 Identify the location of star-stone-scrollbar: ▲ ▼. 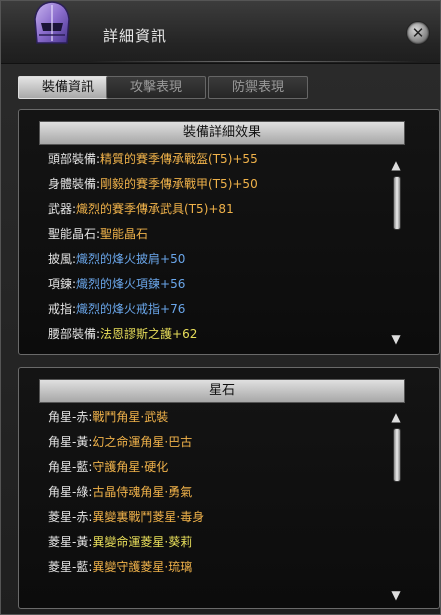
(396, 506).